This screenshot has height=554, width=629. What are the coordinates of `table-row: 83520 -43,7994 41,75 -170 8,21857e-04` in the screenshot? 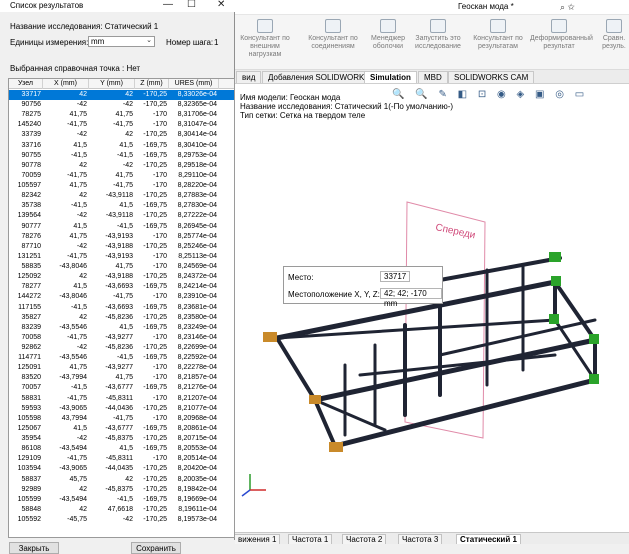 It's located at (121, 378).